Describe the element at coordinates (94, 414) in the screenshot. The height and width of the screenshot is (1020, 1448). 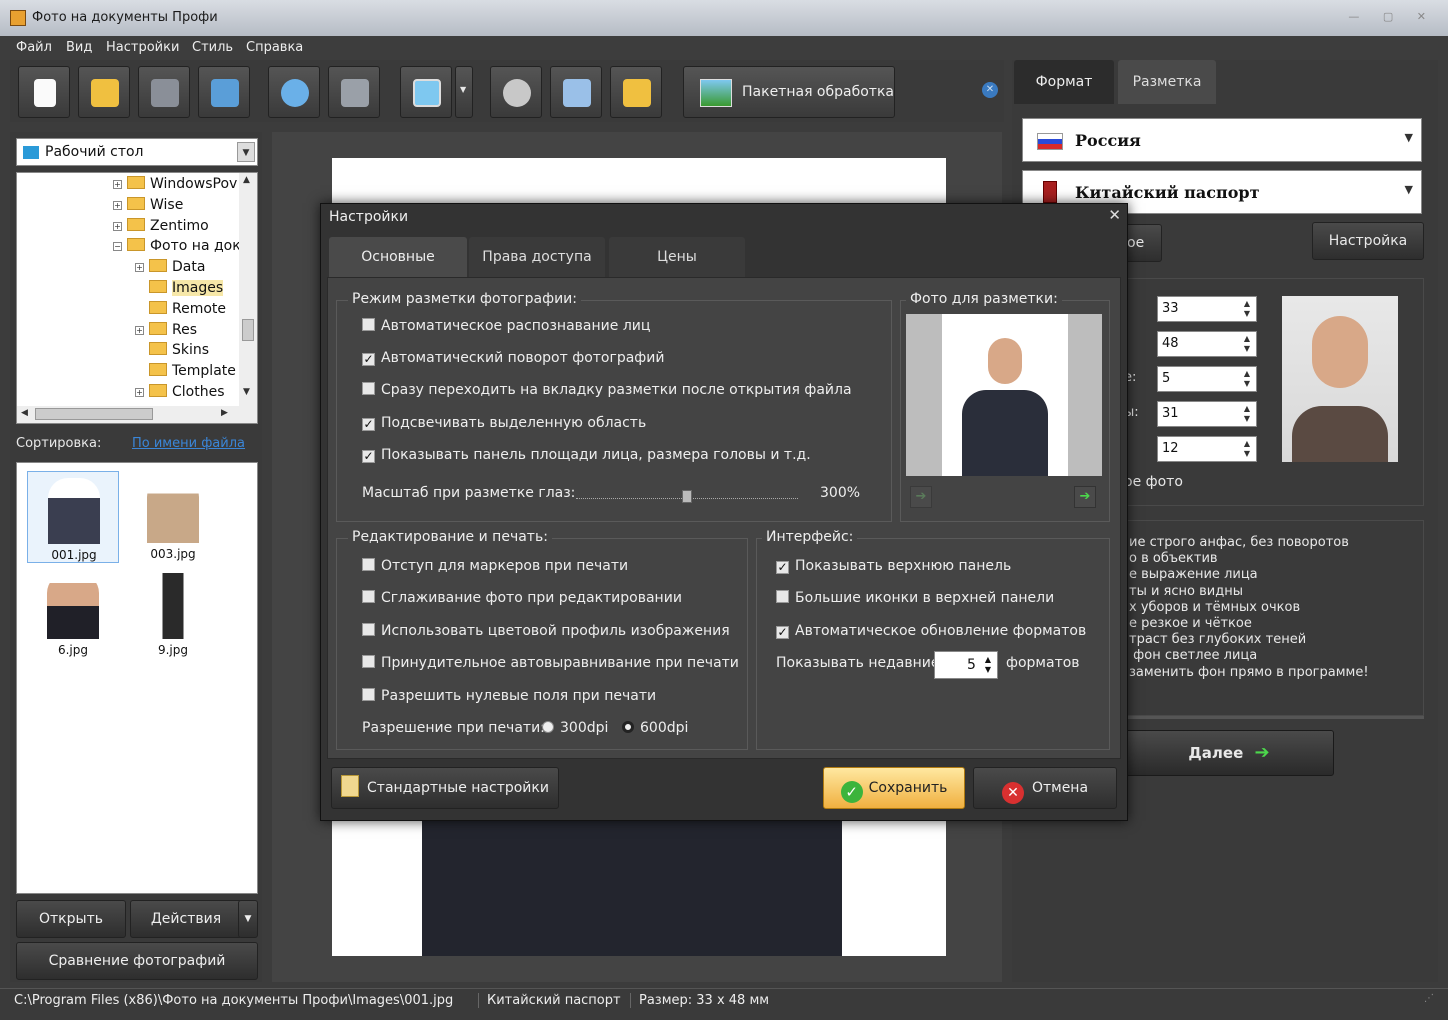
I see `tree-hscroll-thumb` at that location.